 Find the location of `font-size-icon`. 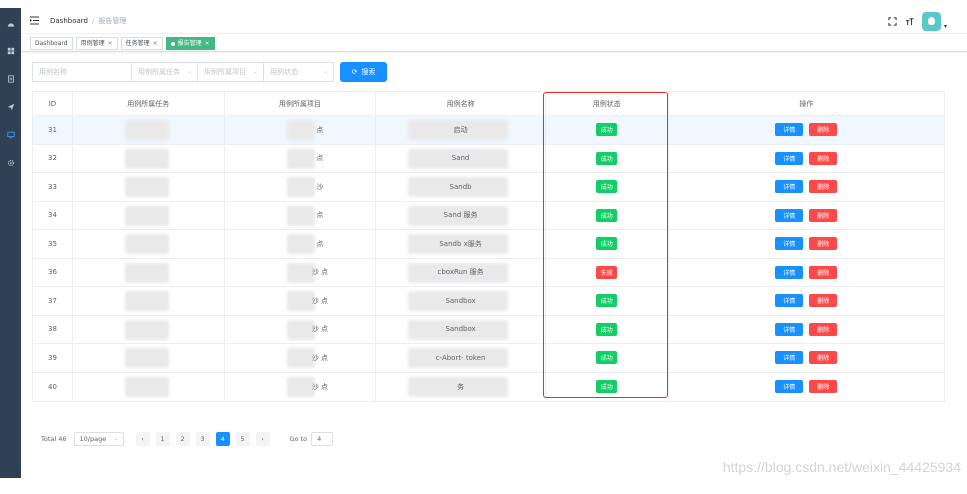

font-size-icon is located at coordinates (910, 22).